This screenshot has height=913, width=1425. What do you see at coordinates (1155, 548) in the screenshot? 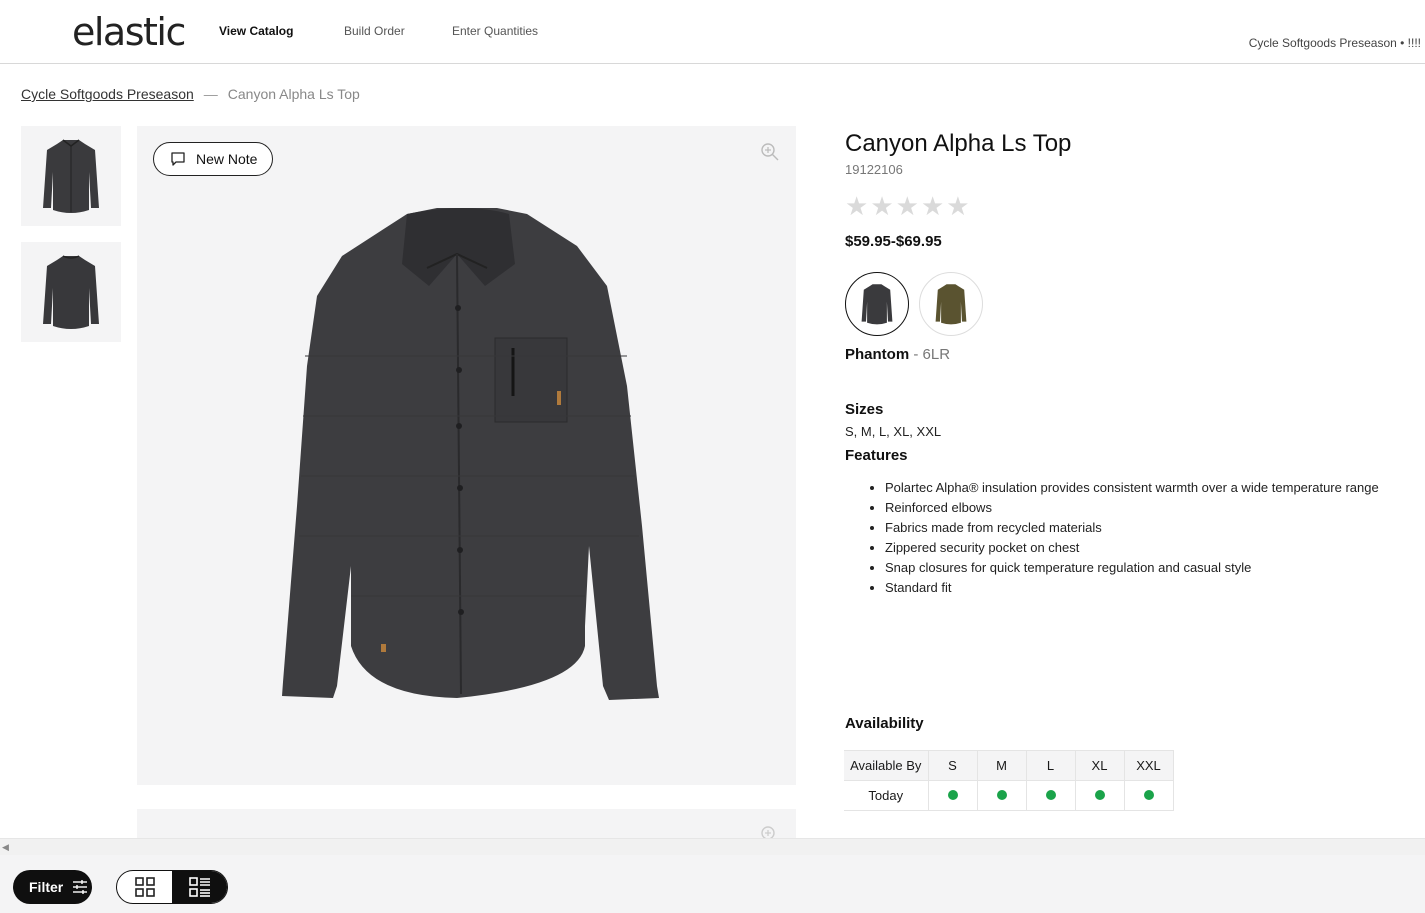
I see `feature-item: Zippered security pocket on chest` at bounding box center [1155, 548].